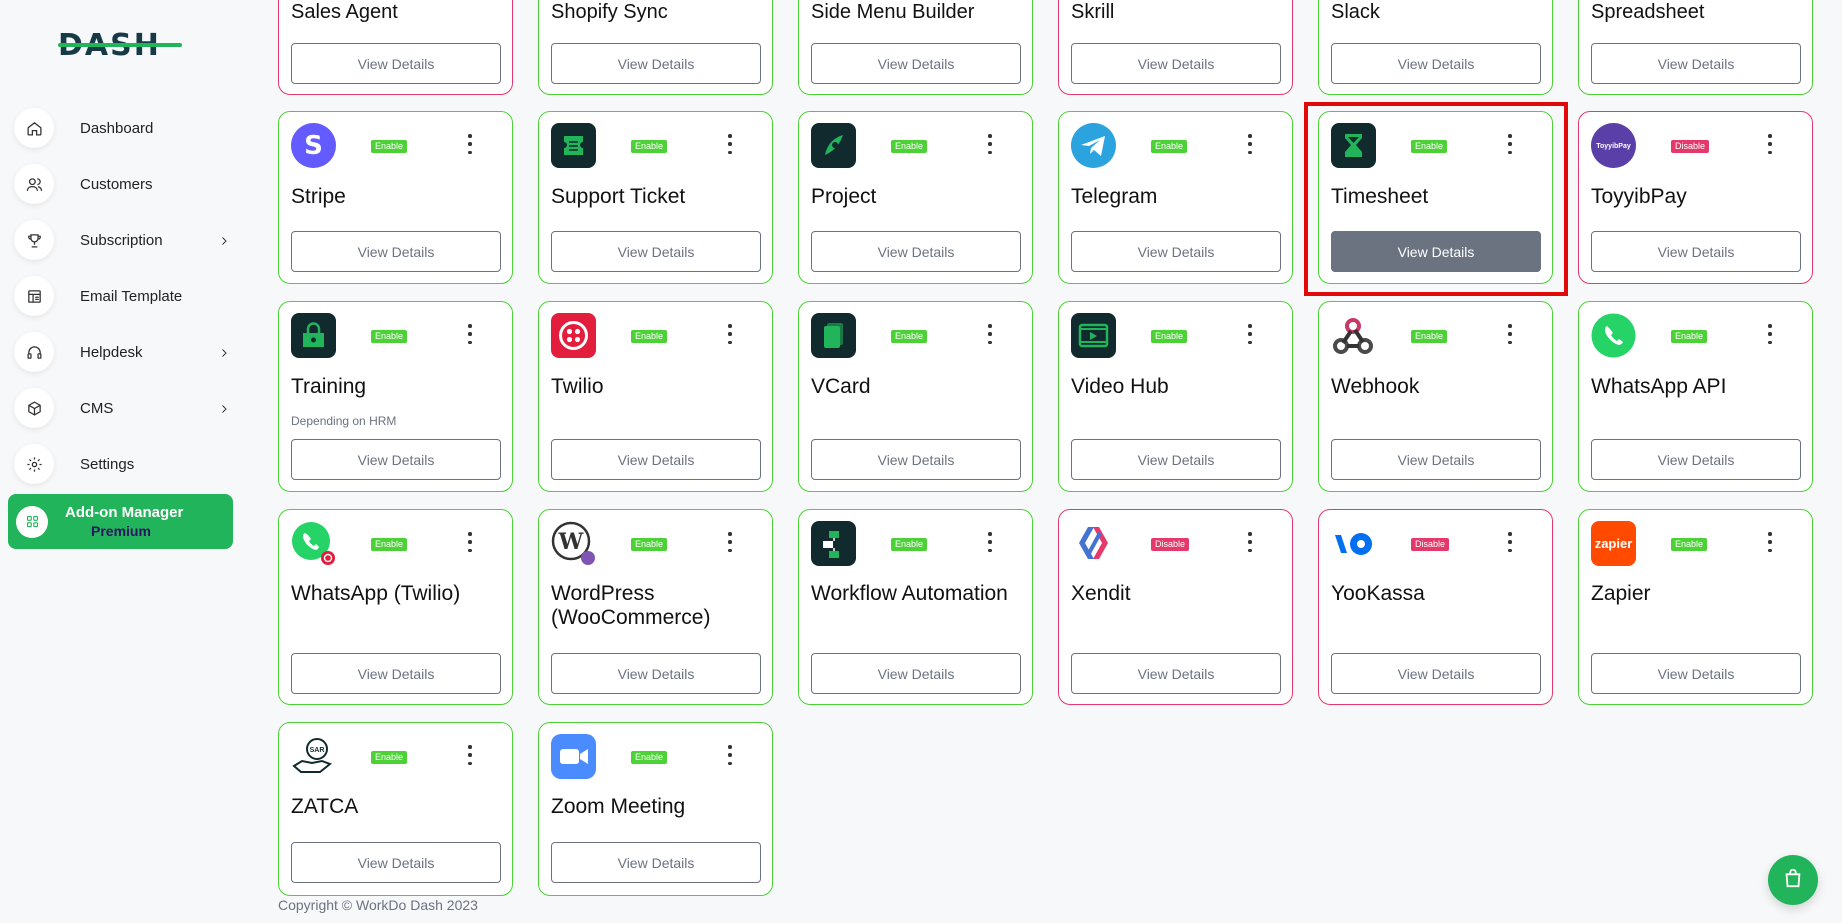 Image resolution: width=1842 pixels, height=923 pixels. I want to click on addon-card-side-menu-builder: Side Menu Builder View Details, so click(915, 47).